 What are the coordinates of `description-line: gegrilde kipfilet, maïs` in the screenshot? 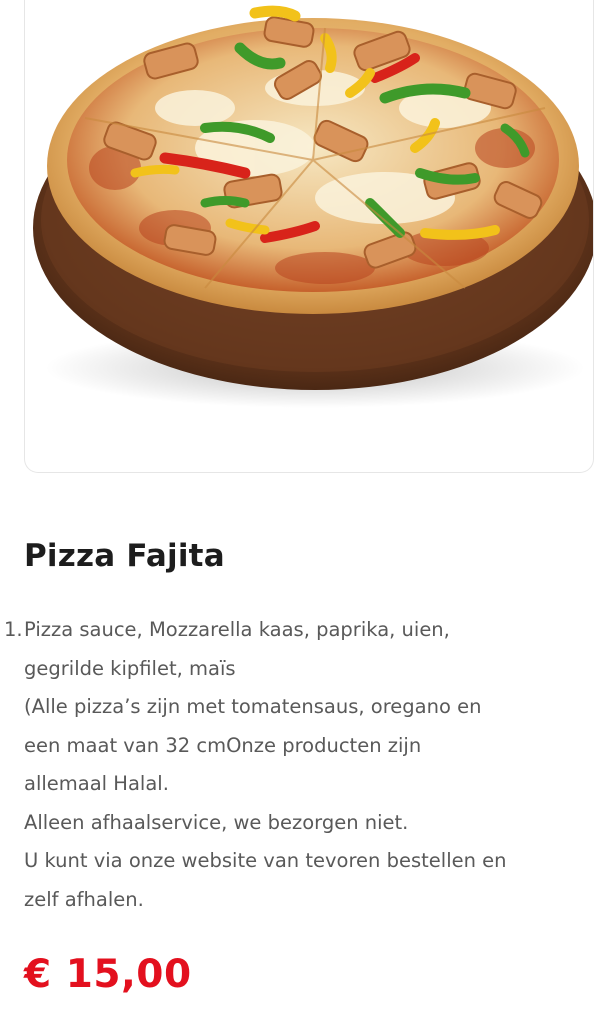 It's located at (130, 668).